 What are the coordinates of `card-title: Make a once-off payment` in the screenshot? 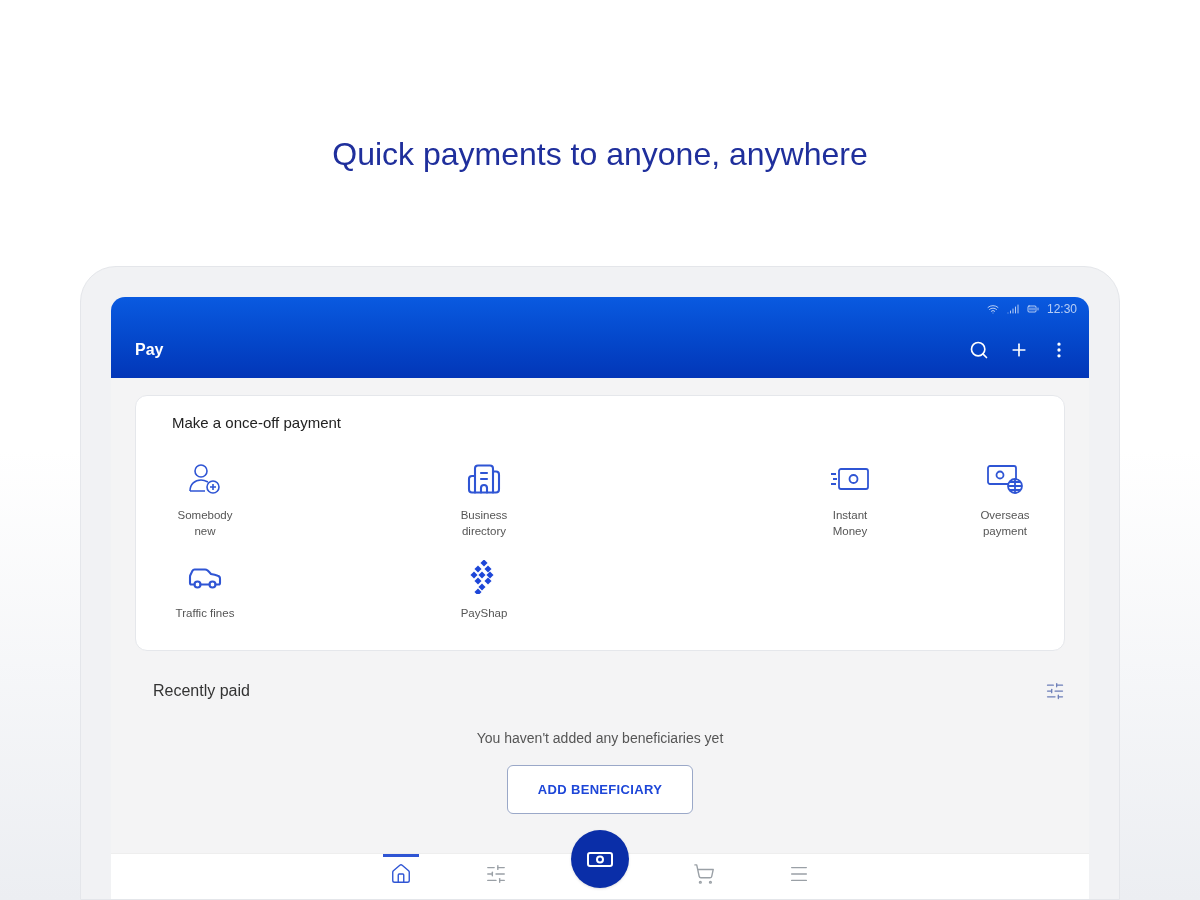 It's located at (257, 423).